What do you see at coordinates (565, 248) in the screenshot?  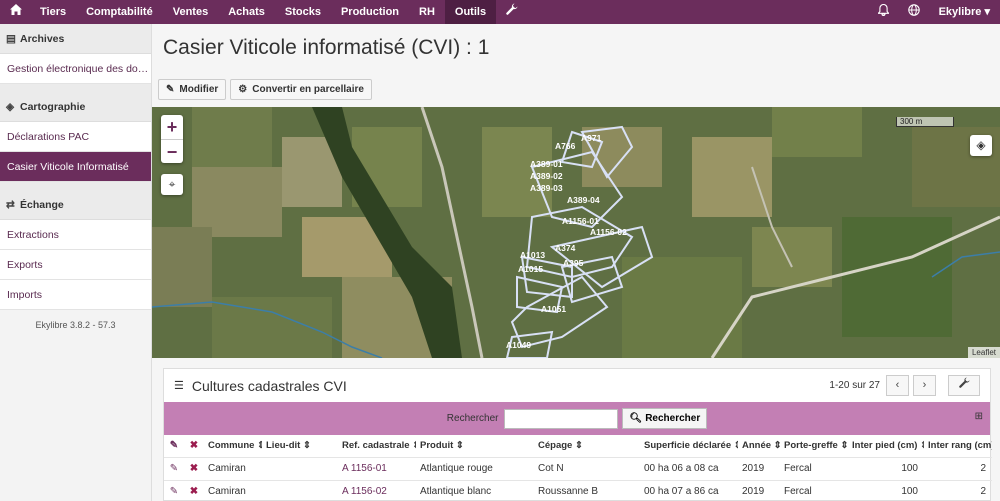 I see `parcel-label: A374` at bounding box center [565, 248].